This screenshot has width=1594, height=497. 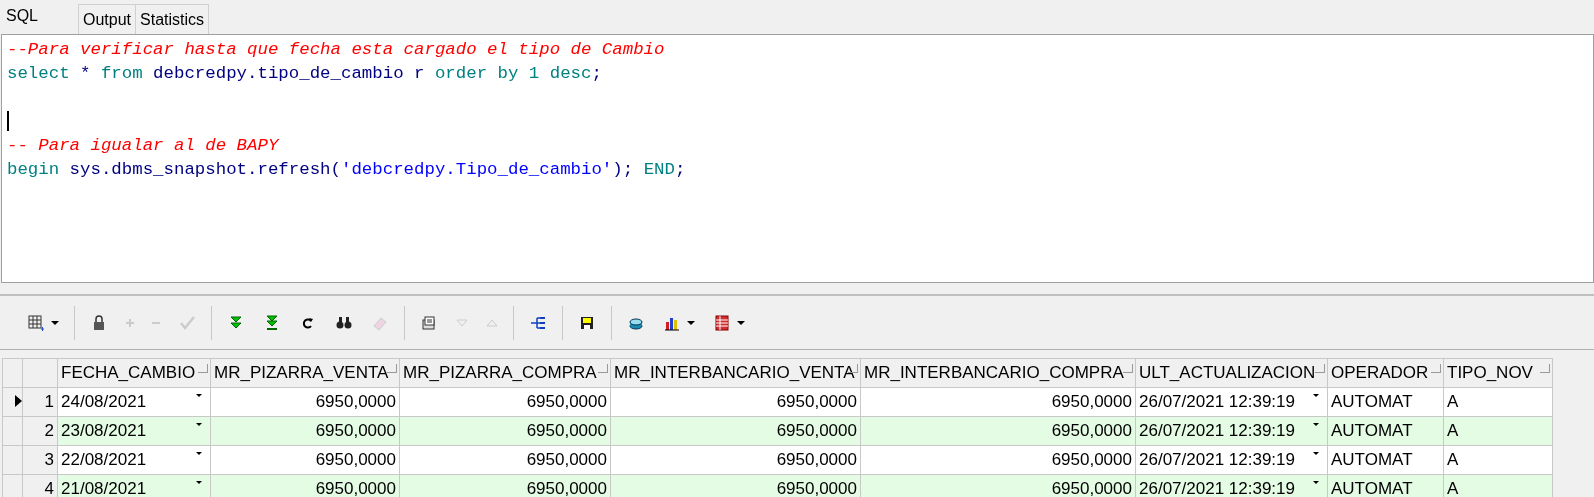 What do you see at coordinates (492, 322) in the screenshot?
I see `triangle-up-icon` at bounding box center [492, 322].